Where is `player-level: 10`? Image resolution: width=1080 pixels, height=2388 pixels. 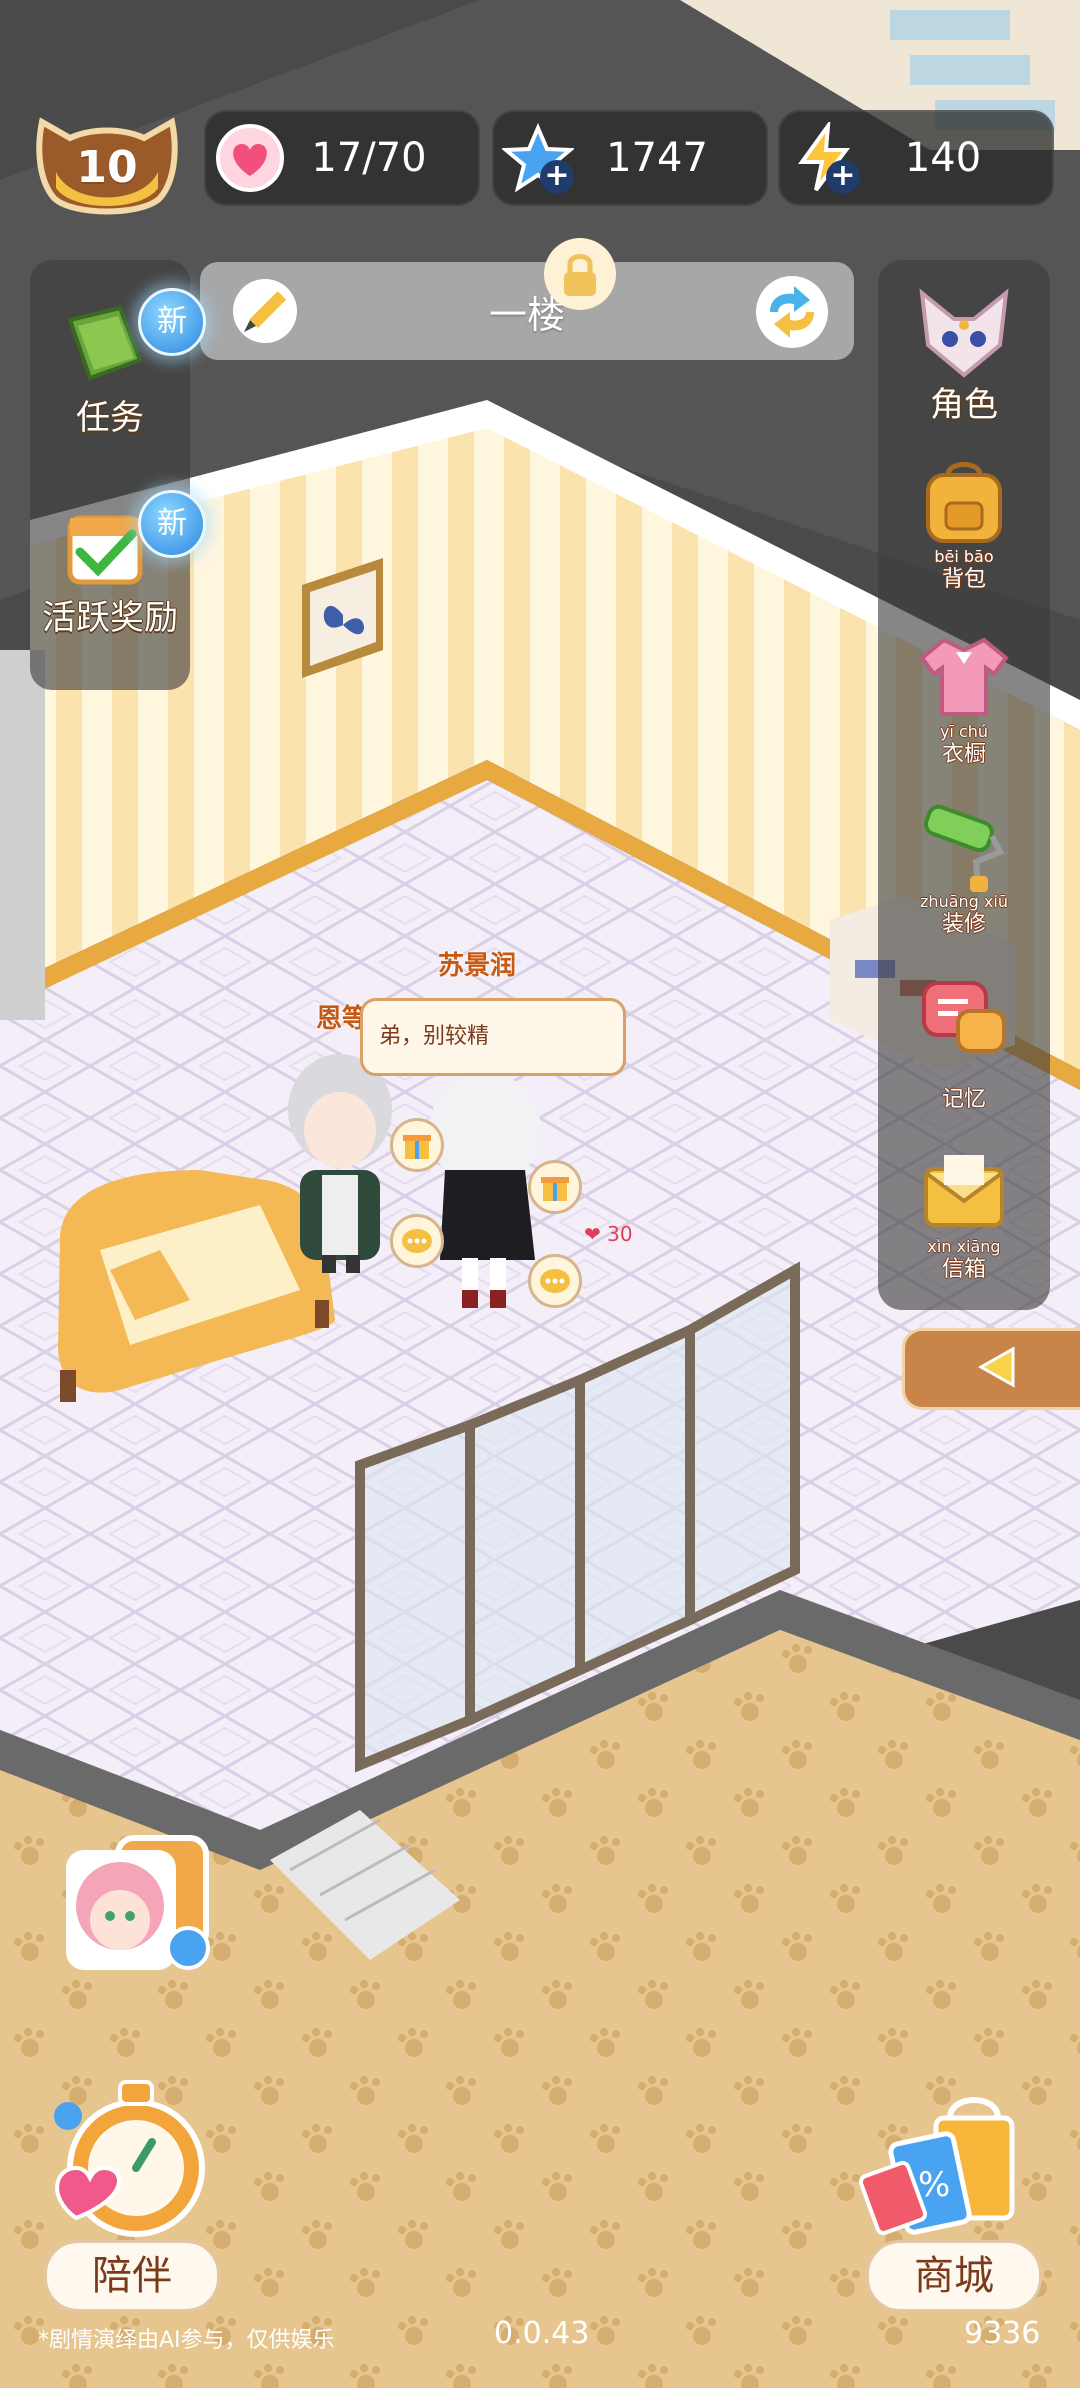 player-level: 10 is located at coordinates (107, 167).